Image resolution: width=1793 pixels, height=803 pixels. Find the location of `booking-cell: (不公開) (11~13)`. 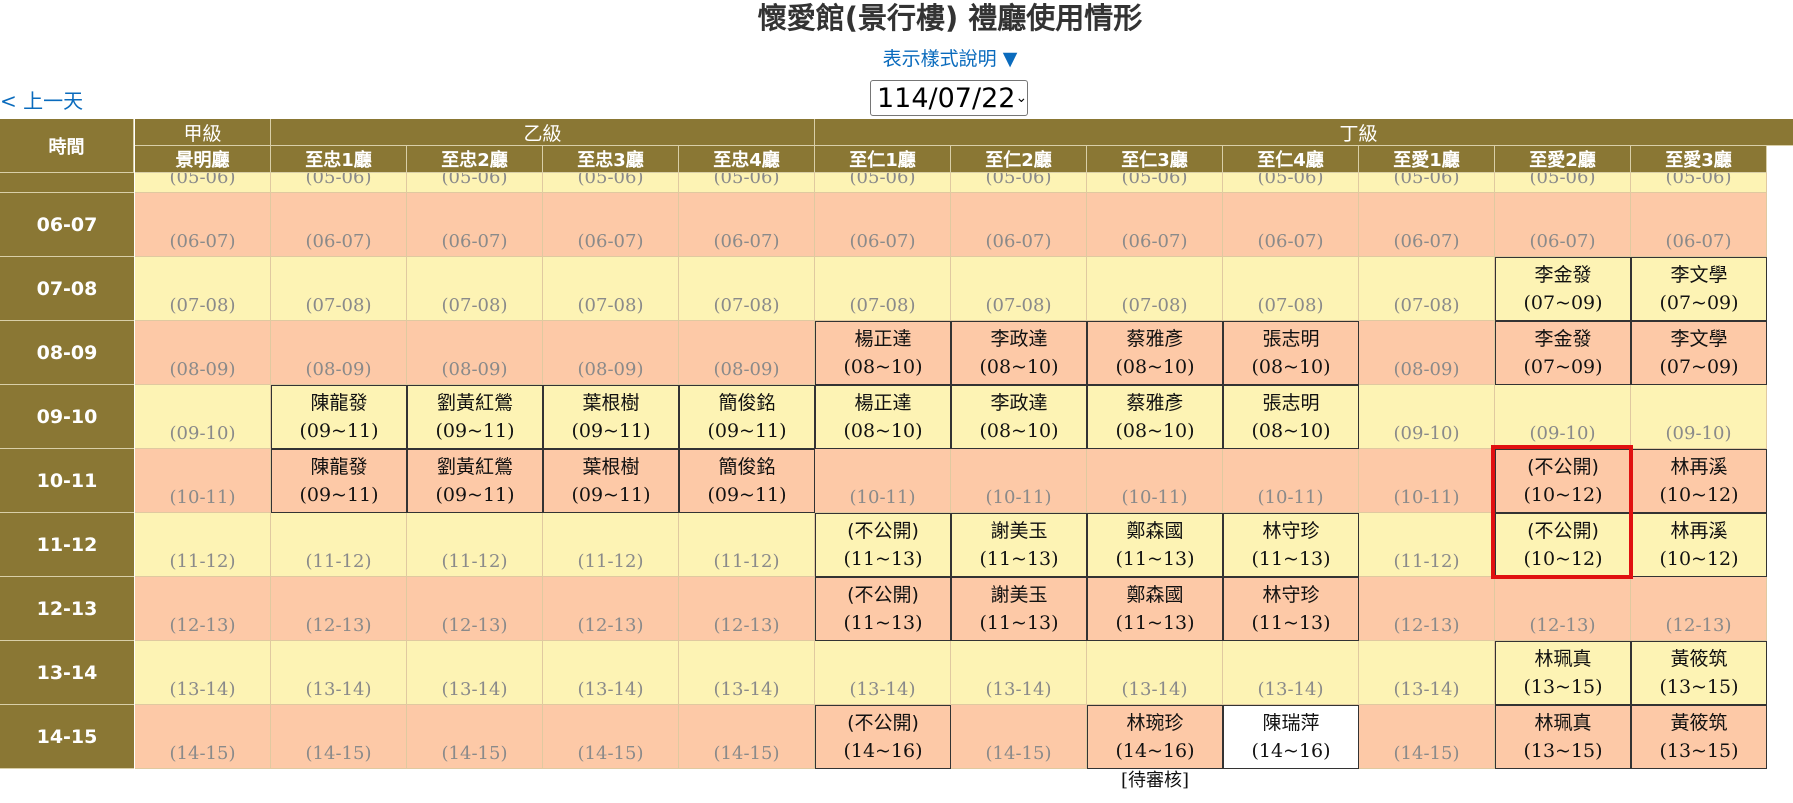

booking-cell: (不公開) (11~13) is located at coordinates (883, 609).